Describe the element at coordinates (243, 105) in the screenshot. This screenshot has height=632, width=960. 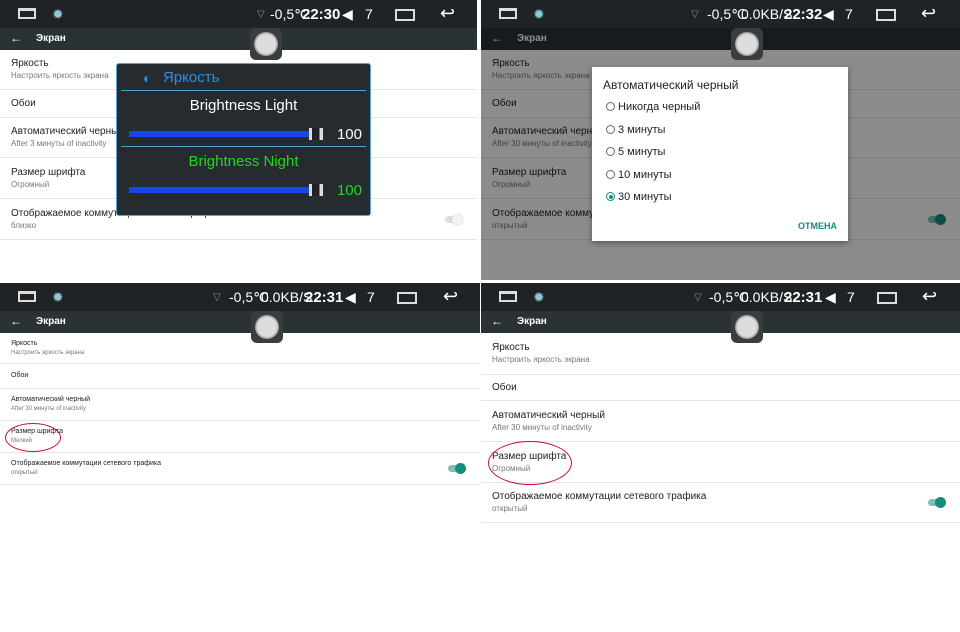
I see `brightness-light-label: Brightness Light` at that location.